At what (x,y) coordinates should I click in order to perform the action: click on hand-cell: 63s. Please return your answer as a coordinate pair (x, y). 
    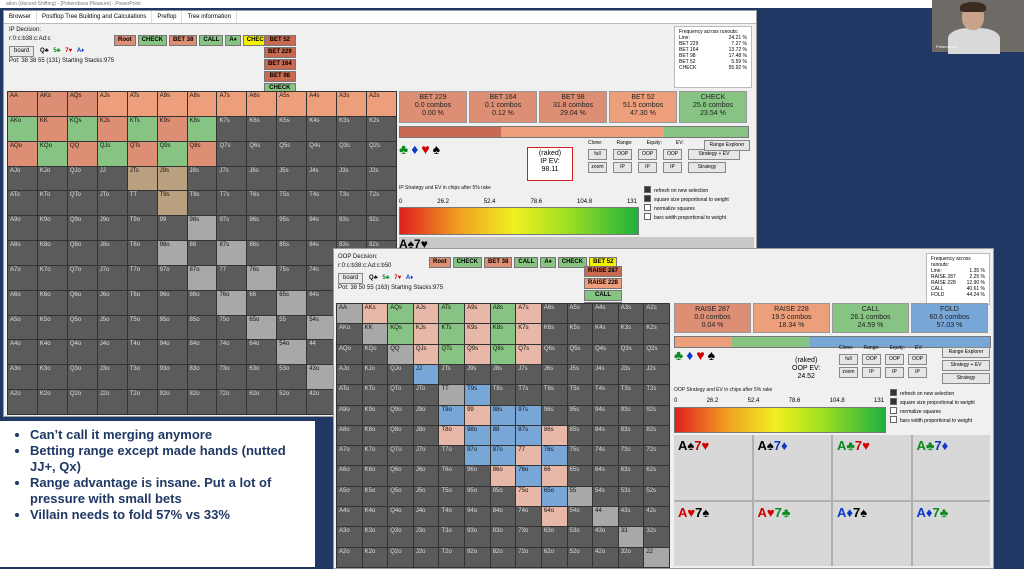
    Looking at the image, I should click on (631, 476).